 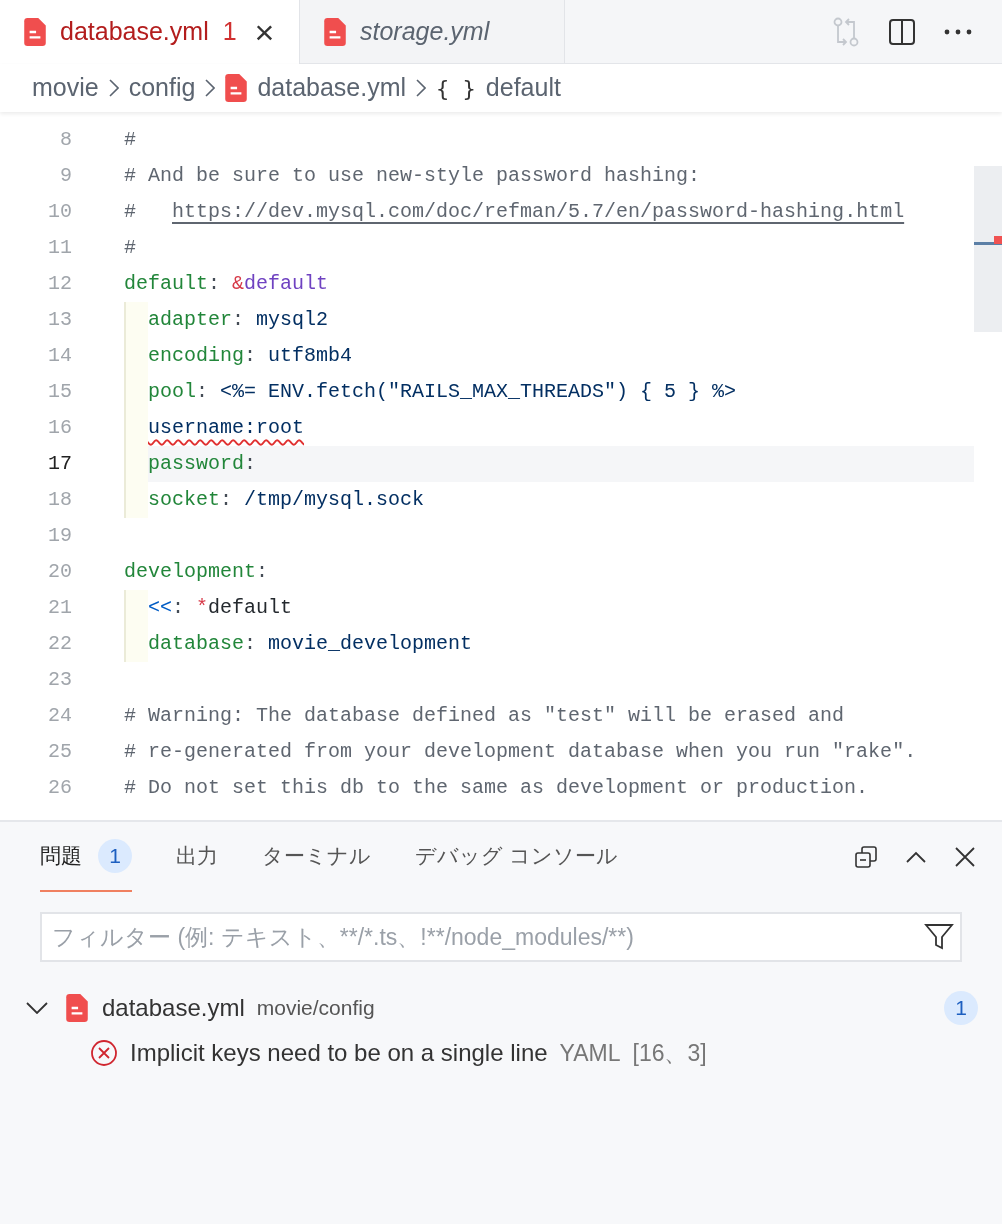 What do you see at coordinates (59, 500) in the screenshot?
I see `line-number: 18` at bounding box center [59, 500].